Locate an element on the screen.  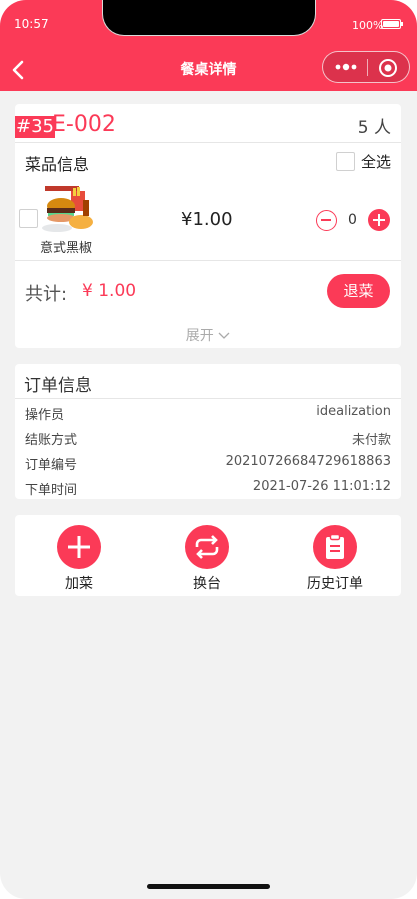
expand-toggle: 展开 is located at coordinates (208, 335).